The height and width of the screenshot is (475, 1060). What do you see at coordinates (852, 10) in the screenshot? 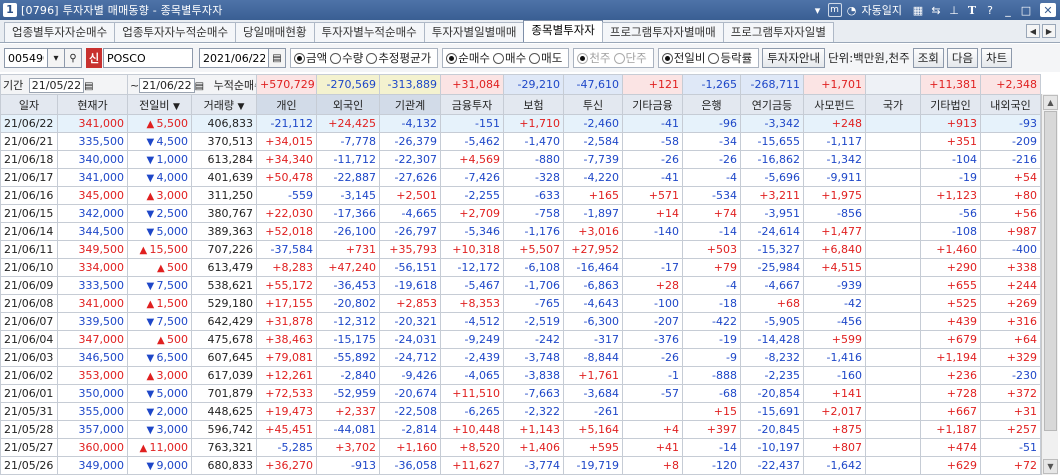
I see `clock-icon: ◔` at bounding box center [852, 10].